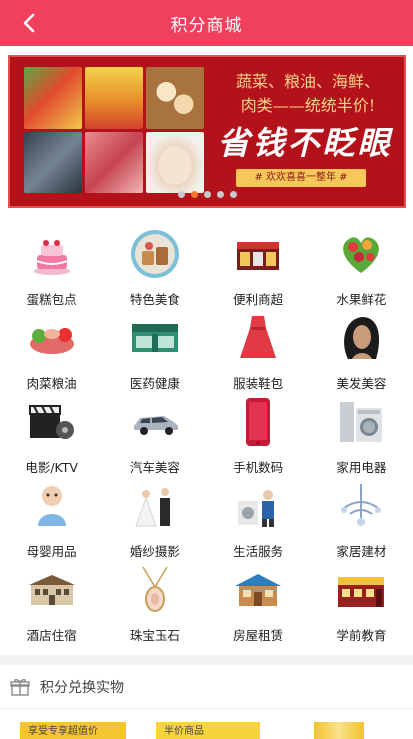 This screenshot has height=739, width=413. What do you see at coordinates (307, 81) in the screenshot?
I see `banner-headline-1: 蔬菜、粮油、海鲜、` at bounding box center [307, 81].